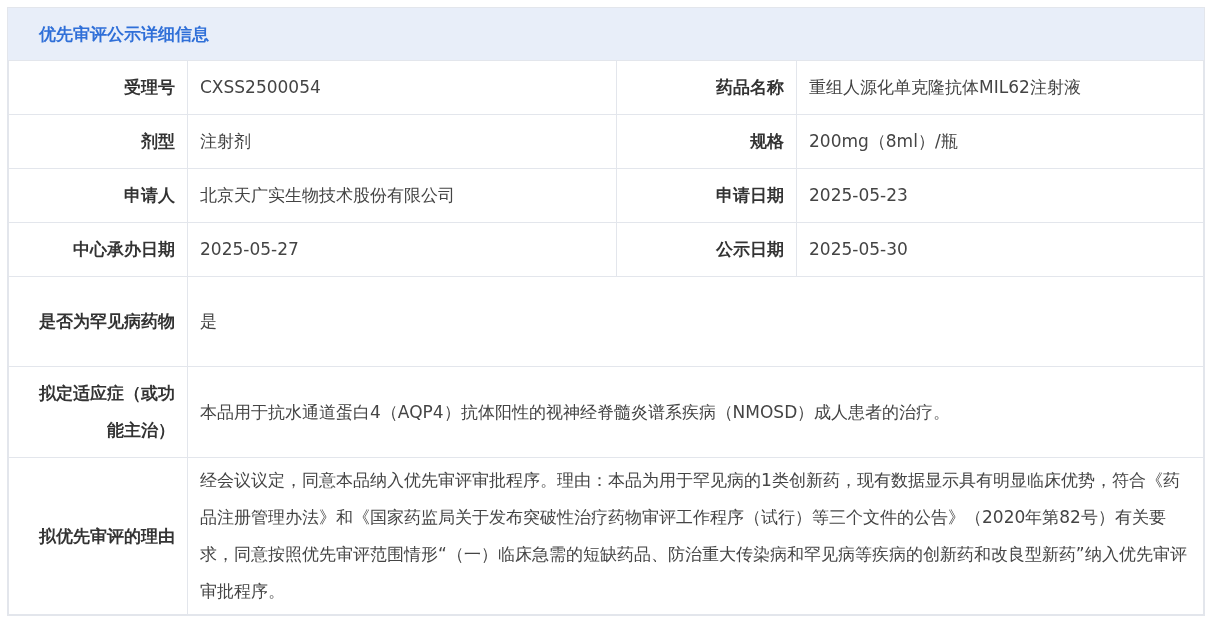  I want to click on field-value: 2025-05-30, so click(1000, 249).